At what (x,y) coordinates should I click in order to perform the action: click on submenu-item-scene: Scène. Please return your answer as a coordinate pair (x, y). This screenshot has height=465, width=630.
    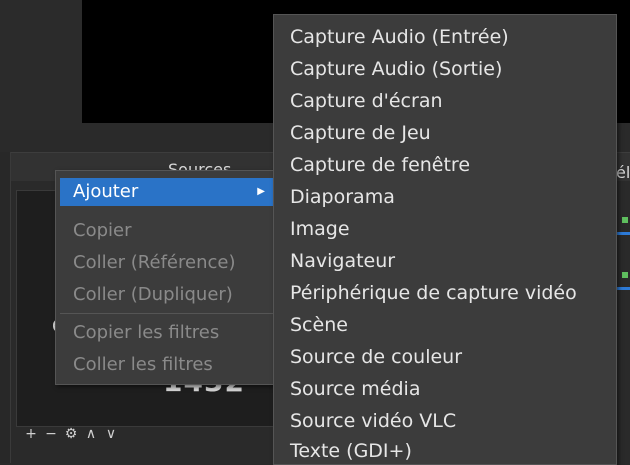
    Looking at the image, I should click on (319, 325).